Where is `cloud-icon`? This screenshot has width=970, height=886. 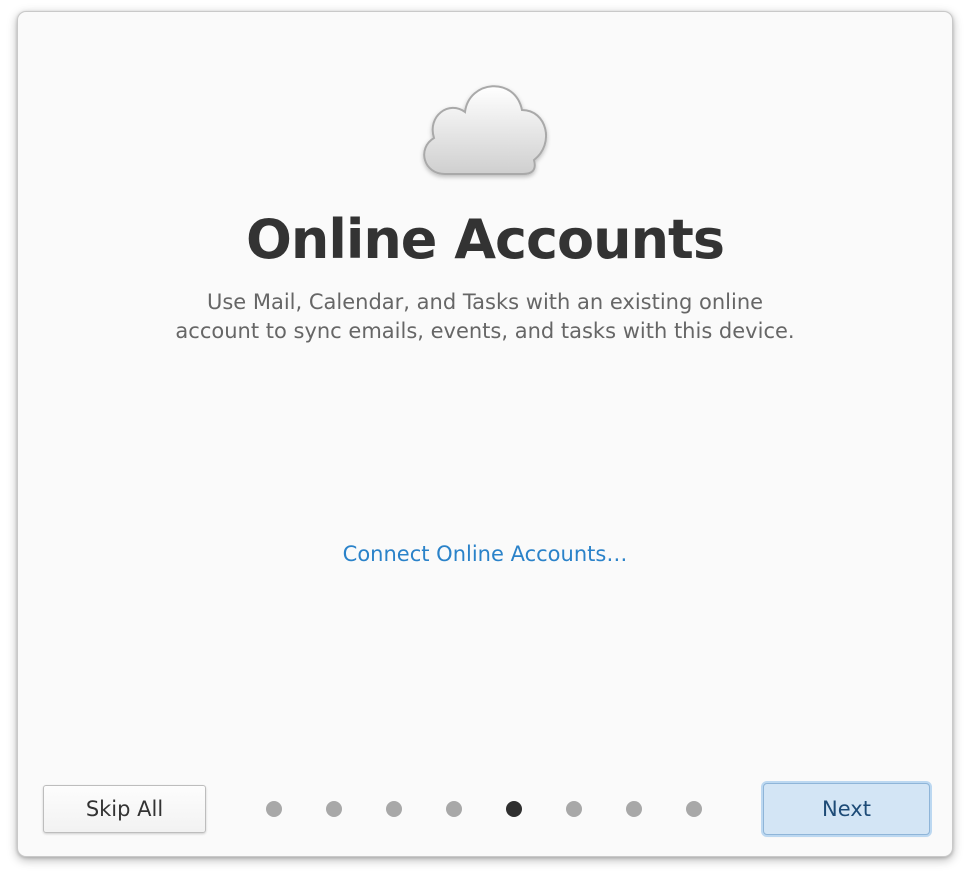 cloud-icon is located at coordinates (485, 130).